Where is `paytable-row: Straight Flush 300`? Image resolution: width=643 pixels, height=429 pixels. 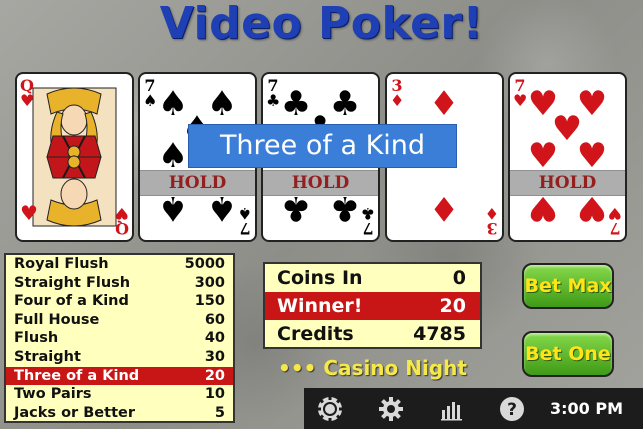 paytable-row: Straight Flush 300 is located at coordinates (119, 283).